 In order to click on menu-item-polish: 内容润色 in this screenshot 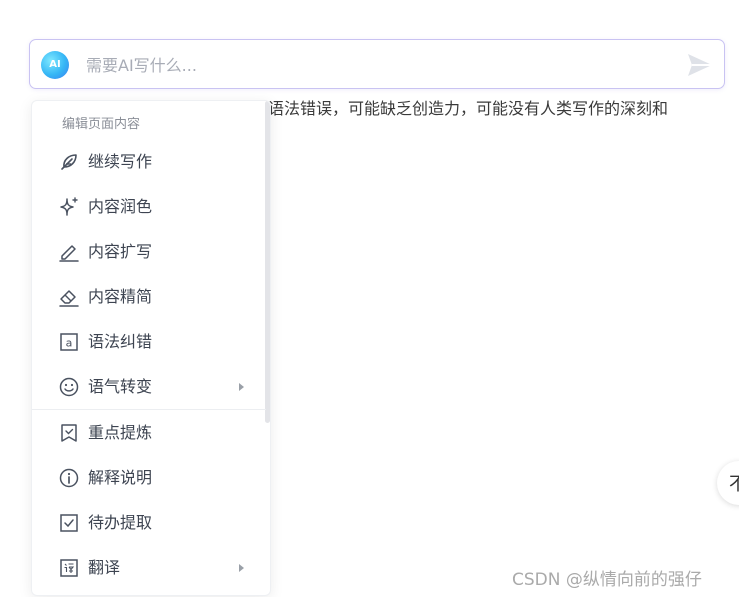, I will do `click(148, 207)`.